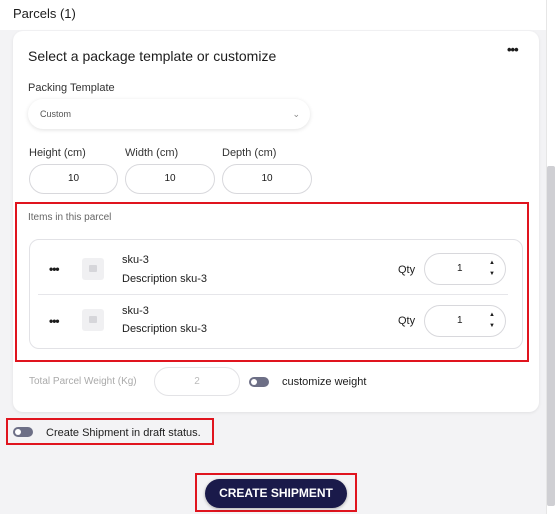  What do you see at coordinates (164, 329) in the screenshot?
I see `item-2-description: Description sku-3` at bounding box center [164, 329].